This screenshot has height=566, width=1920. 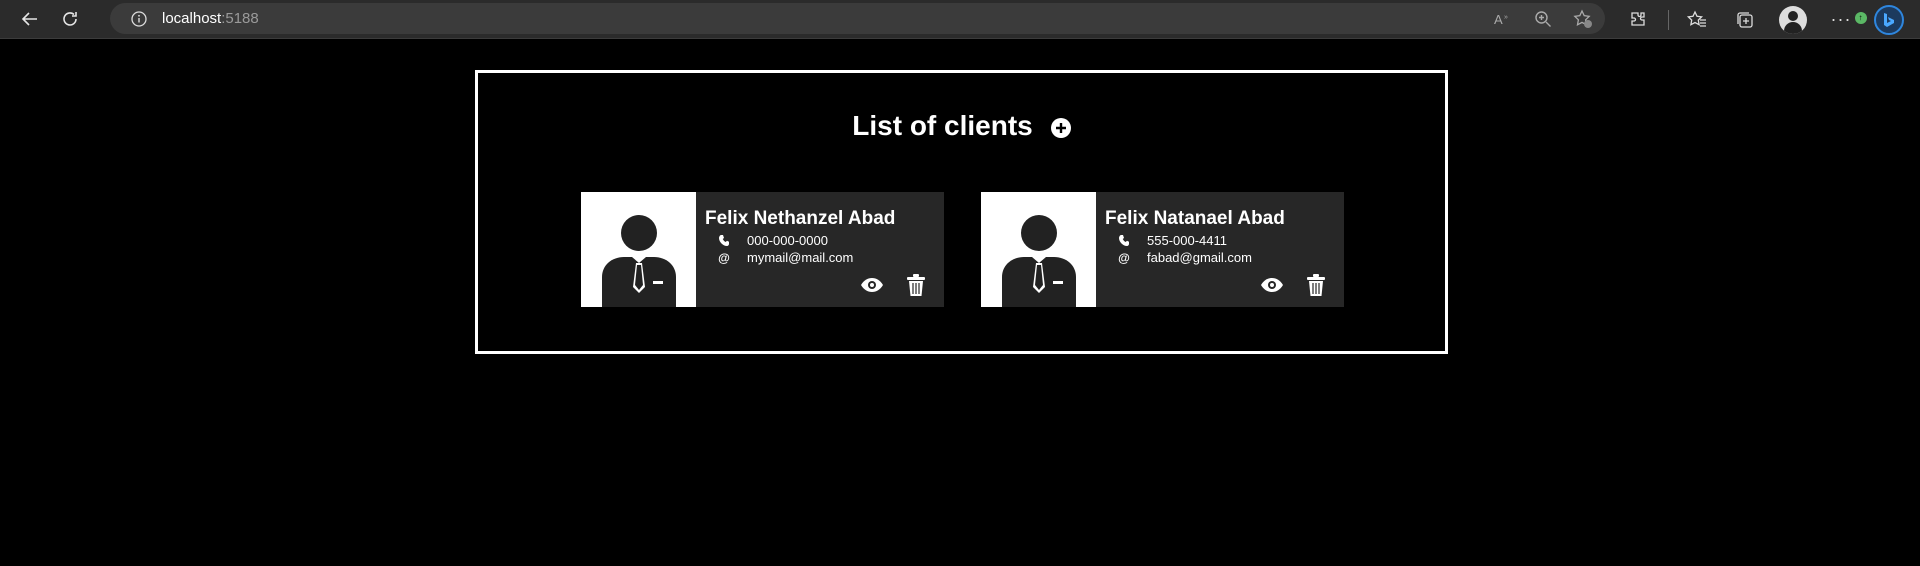 What do you see at coordinates (139, 19) in the screenshot?
I see `site-info-icon` at bounding box center [139, 19].